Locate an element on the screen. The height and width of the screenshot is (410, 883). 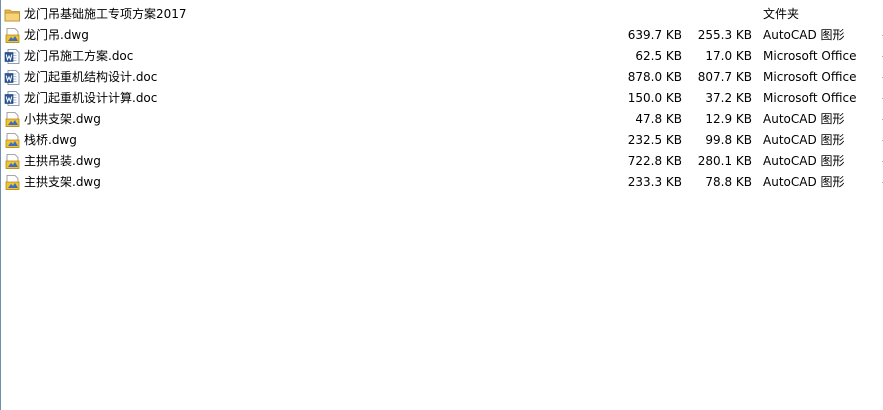
file-name: 龙门起重机设计计算.doc is located at coordinates (91, 98).